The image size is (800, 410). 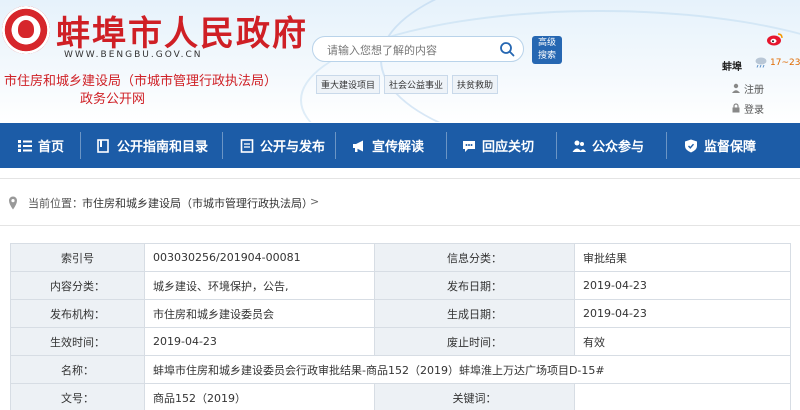 I want to click on content-type-label: 内容分类：, so click(x=77, y=285).